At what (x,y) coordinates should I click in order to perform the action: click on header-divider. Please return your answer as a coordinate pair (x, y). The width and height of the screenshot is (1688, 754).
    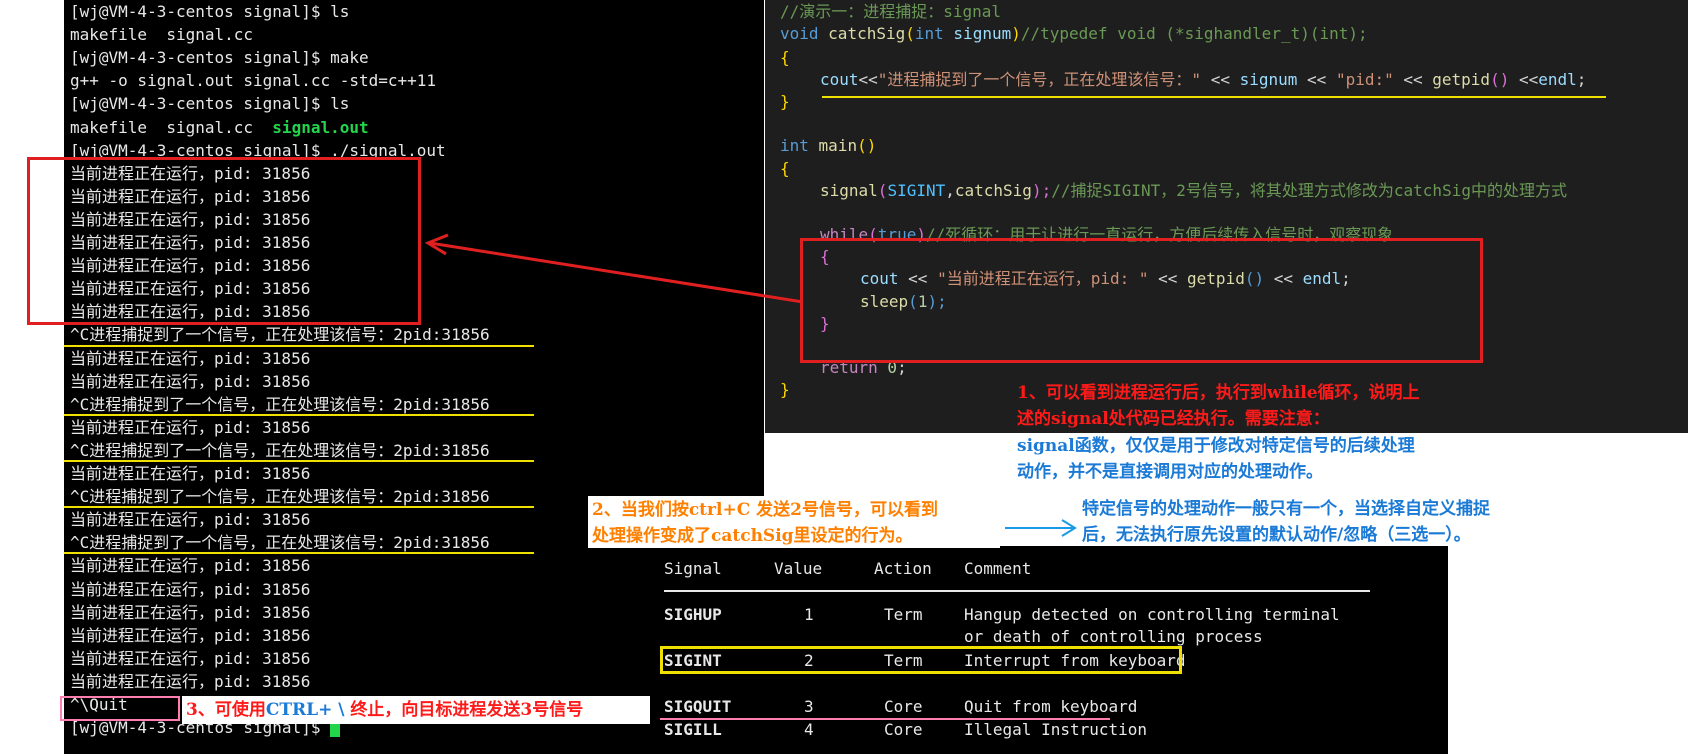
    Looking at the image, I should click on (1017, 591).